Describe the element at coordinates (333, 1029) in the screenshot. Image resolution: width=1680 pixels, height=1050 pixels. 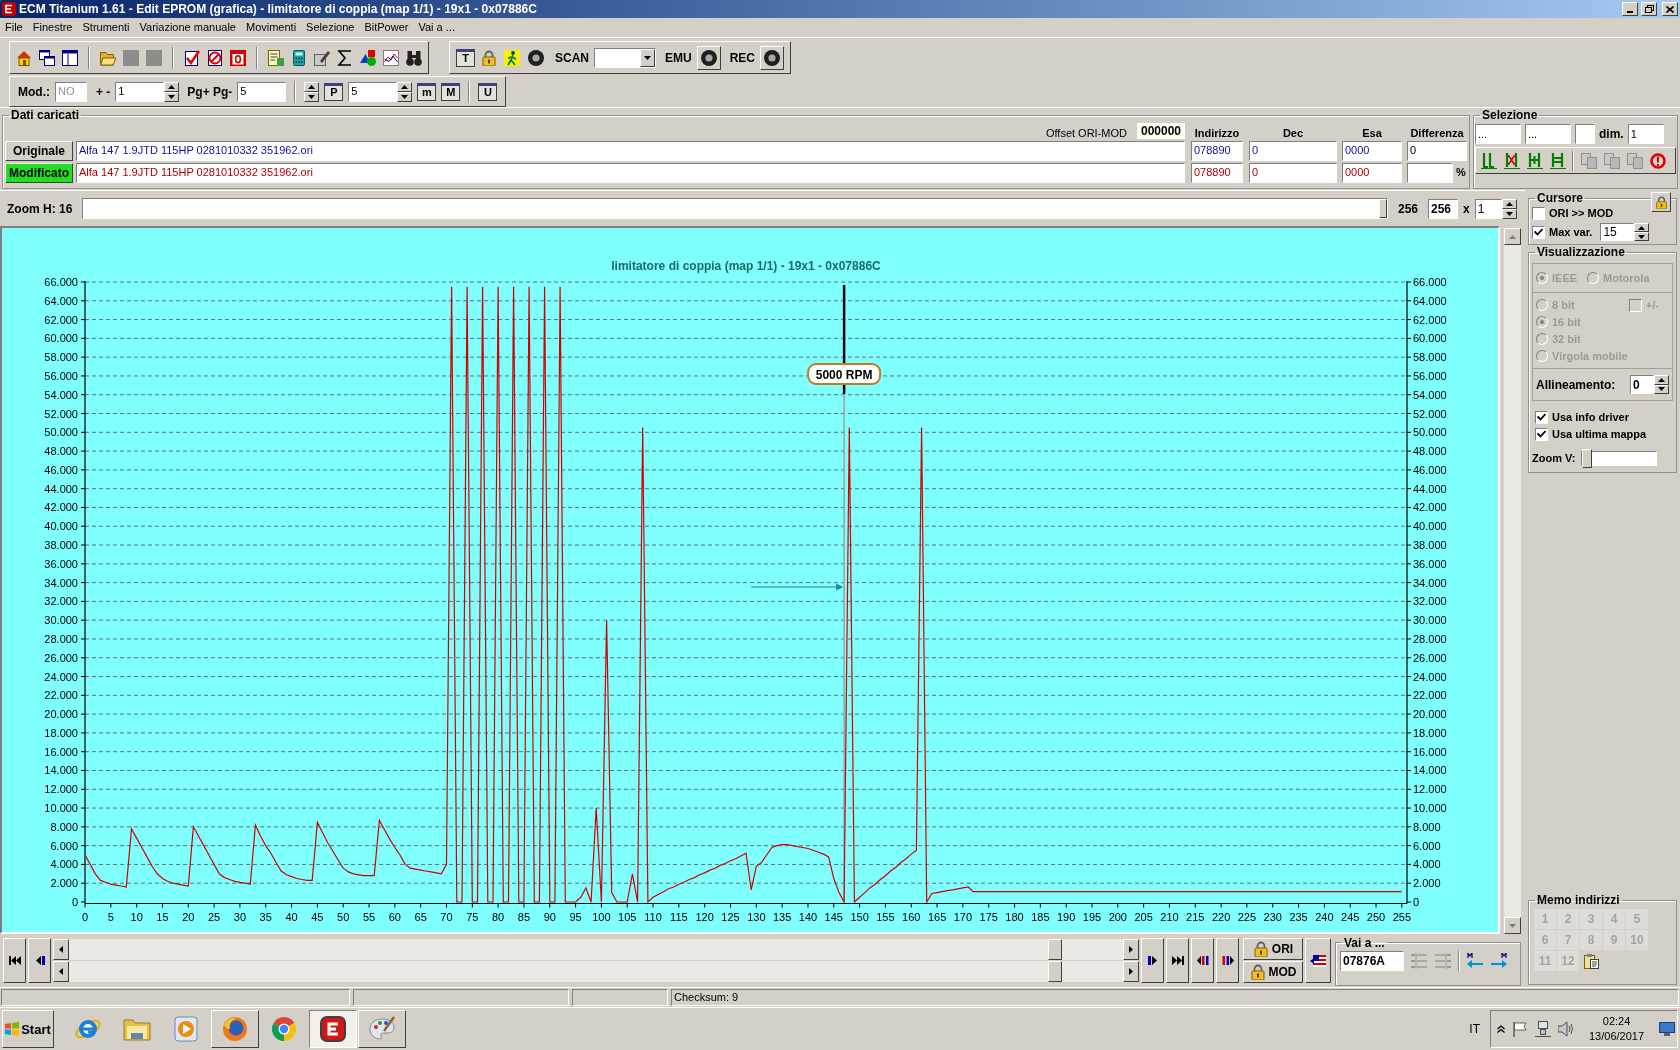
I see `taskbar-app-button` at that location.